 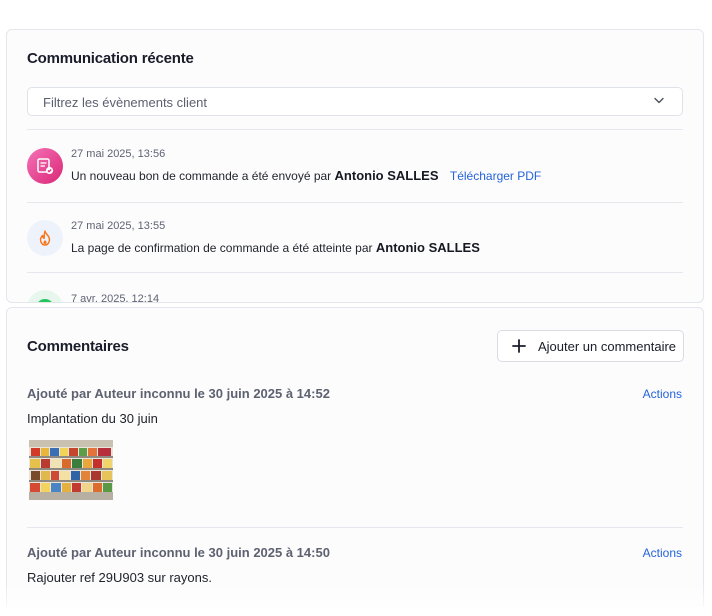 I want to click on event-date: 27 mai 2025, 13:56, so click(x=118, y=154).